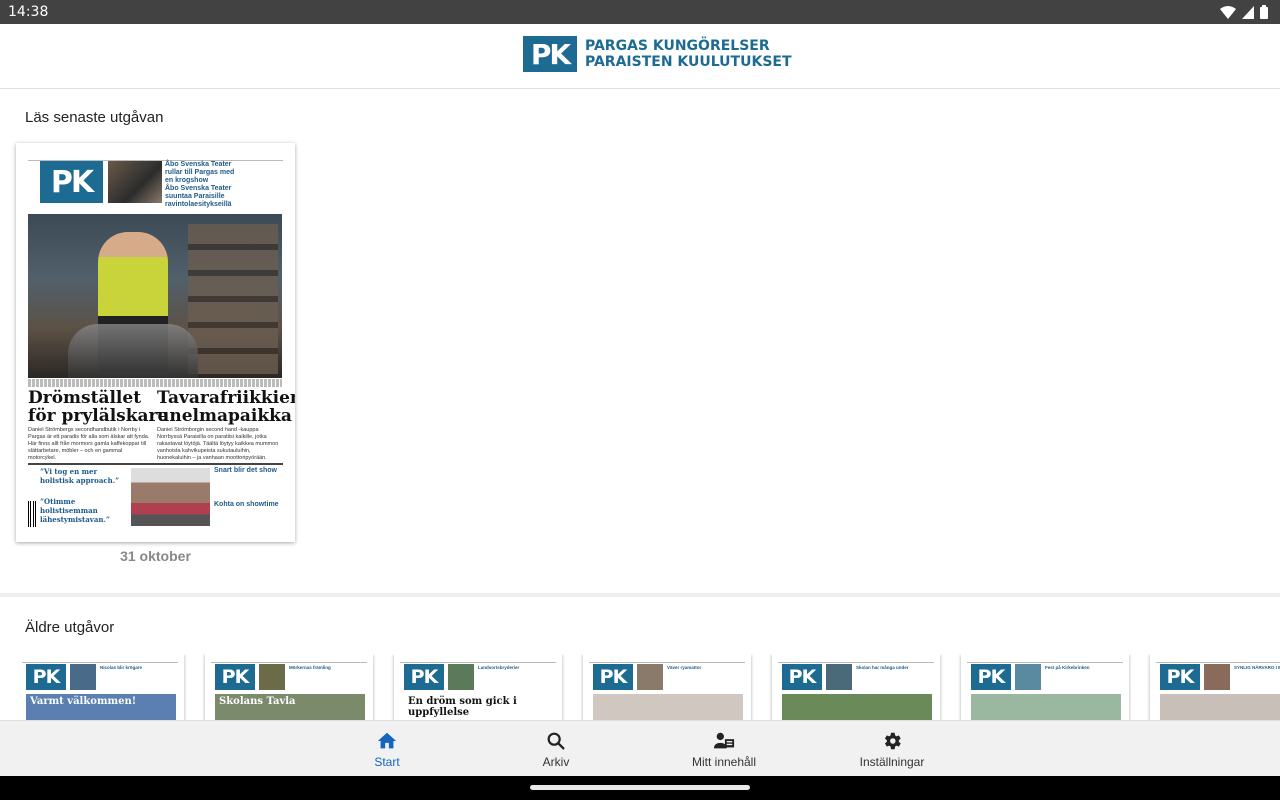 This screenshot has width=1280, height=800. What do you see at coordinates (187, 180) in the screenshot?
I see `cover-teaser1-line3: en krogshow` at bounding box center [187, 180].